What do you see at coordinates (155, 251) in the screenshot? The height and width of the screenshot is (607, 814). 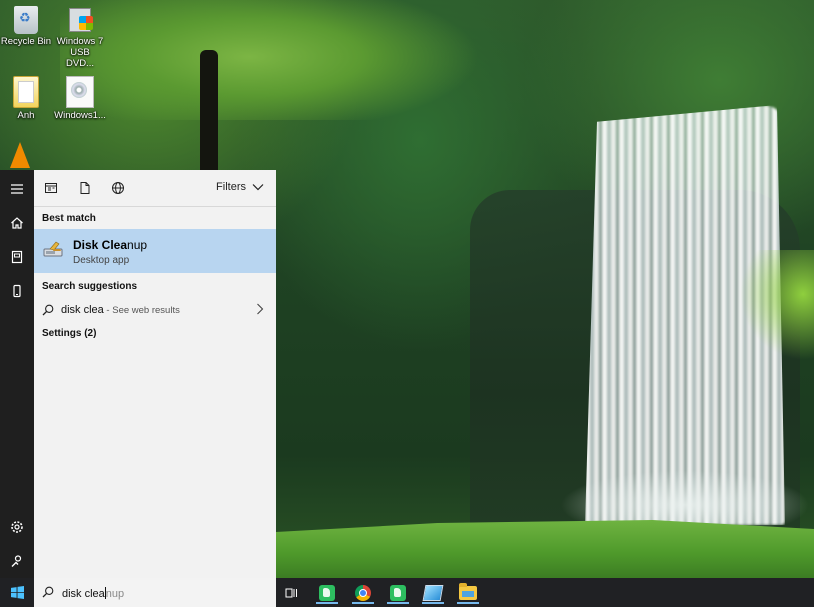 I see `best-match-result: Disk Cleanup Desktop app` at bounding box center [155, 251].